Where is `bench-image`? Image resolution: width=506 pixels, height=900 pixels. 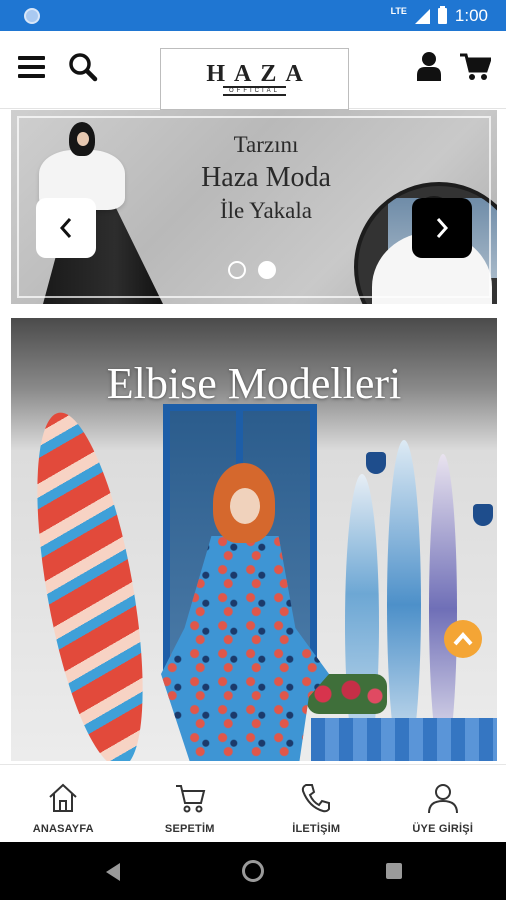 bench-image is located at coordinates (404, 739).